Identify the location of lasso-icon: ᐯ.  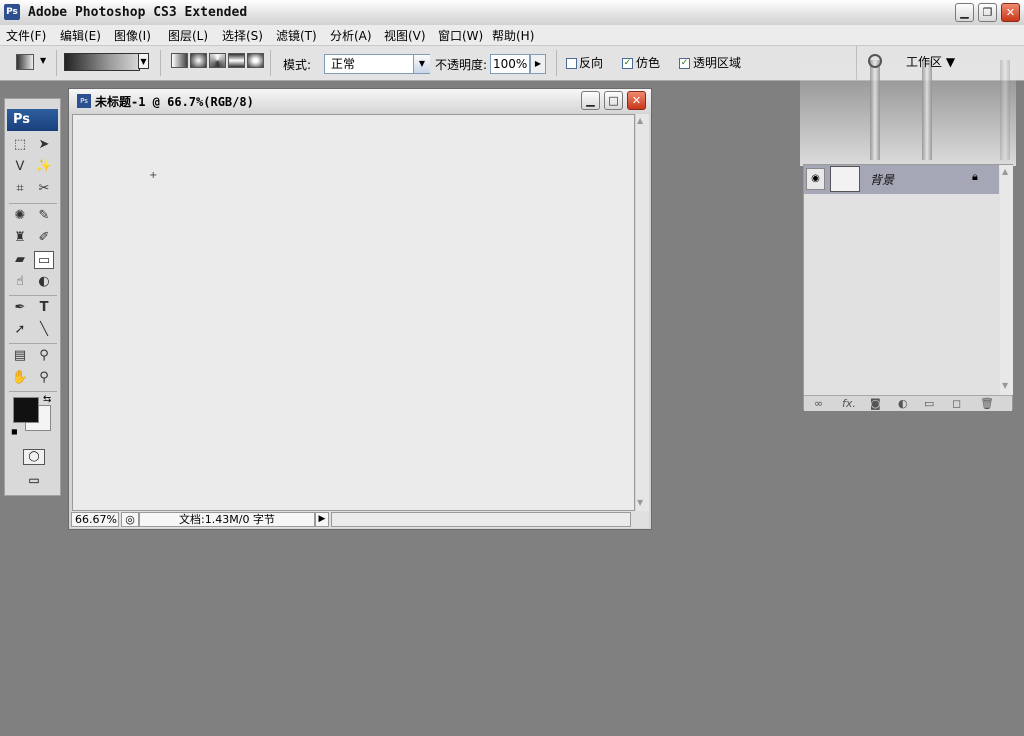
(20, 167).